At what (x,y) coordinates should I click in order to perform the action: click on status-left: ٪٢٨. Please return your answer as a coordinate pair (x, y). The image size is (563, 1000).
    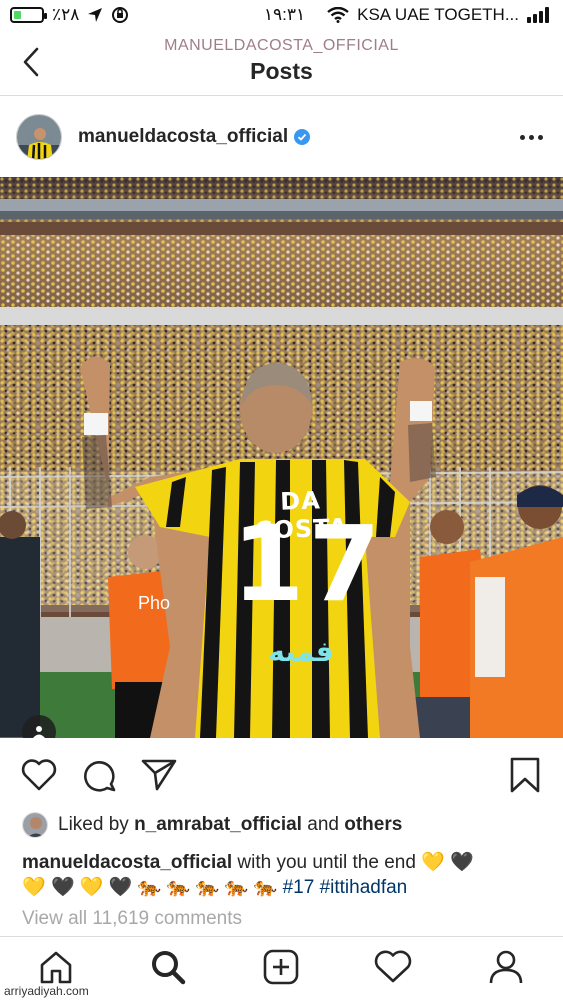
    Looking at the image, I should click on (69, 15).